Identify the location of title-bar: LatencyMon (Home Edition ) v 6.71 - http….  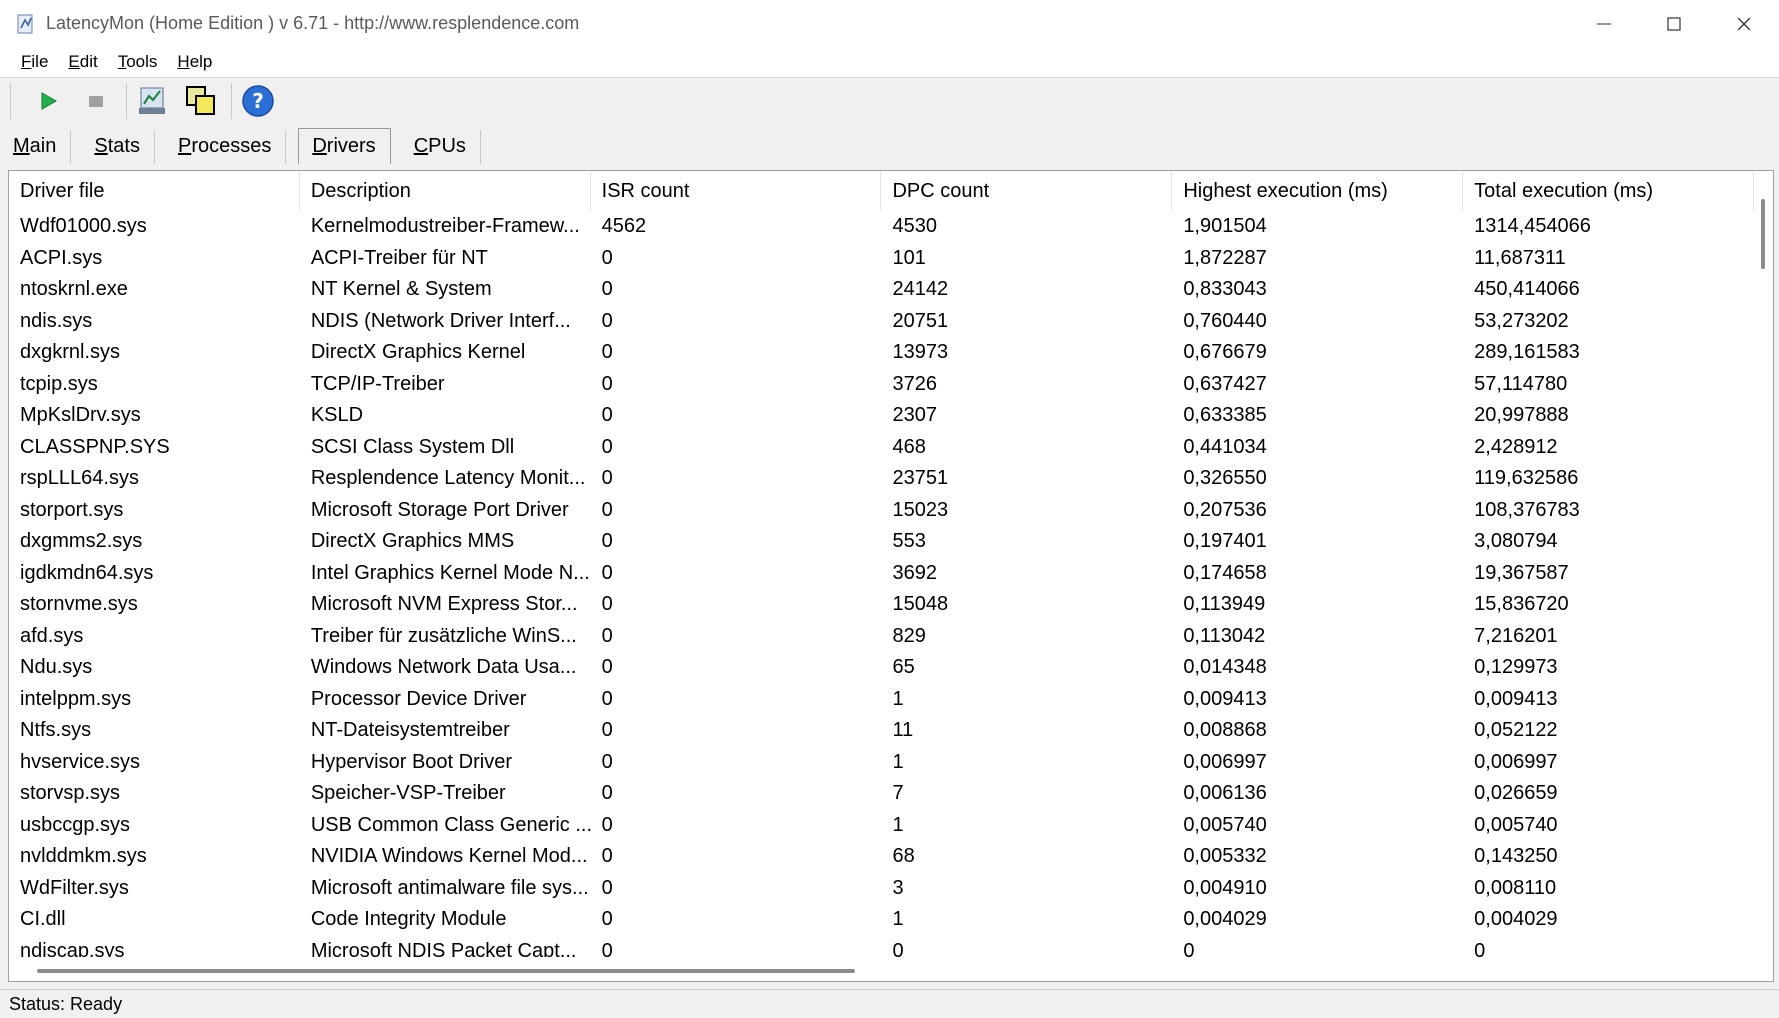
(889, 23).